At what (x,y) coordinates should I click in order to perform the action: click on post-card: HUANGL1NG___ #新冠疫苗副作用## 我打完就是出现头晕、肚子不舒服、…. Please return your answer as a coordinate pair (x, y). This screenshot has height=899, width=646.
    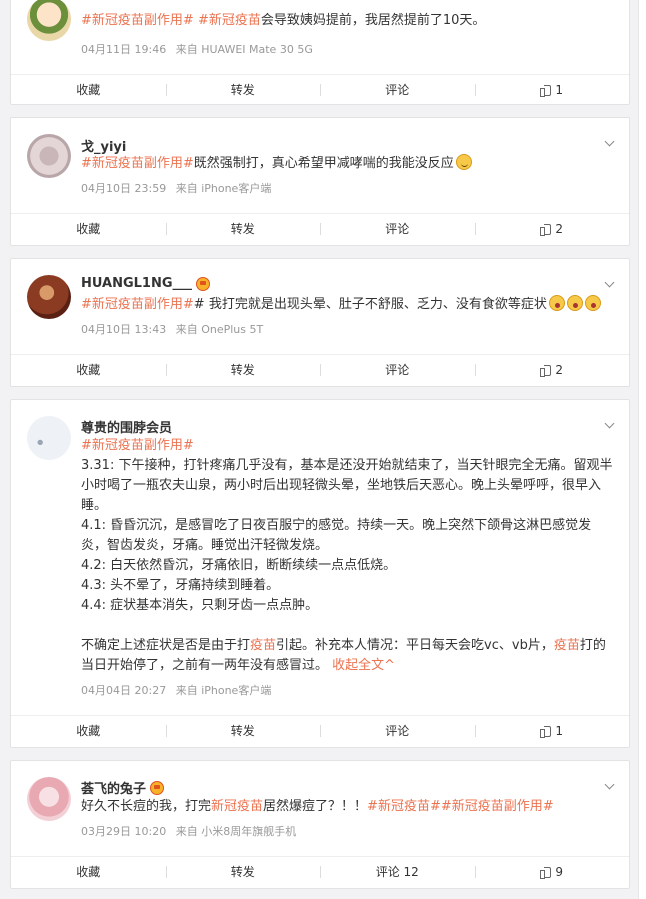
    Looking at the image, I should click on (320, 322).